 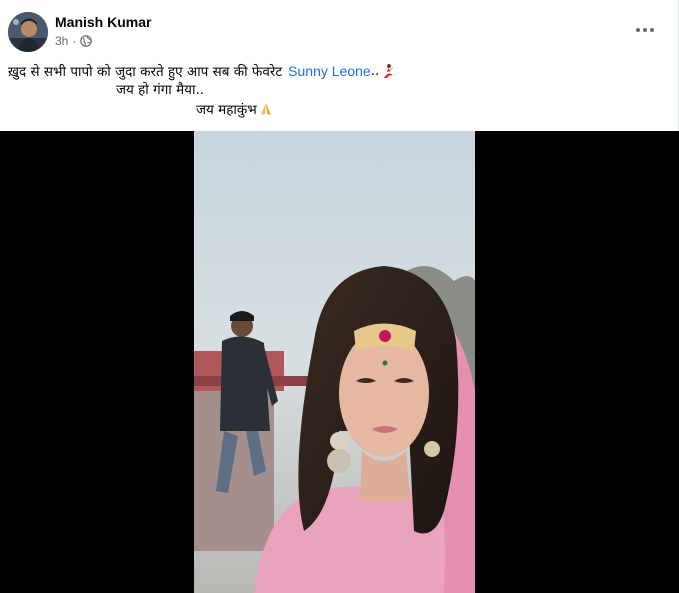 I want to click on folded-hands-emoji, so click(x=265, y=109).